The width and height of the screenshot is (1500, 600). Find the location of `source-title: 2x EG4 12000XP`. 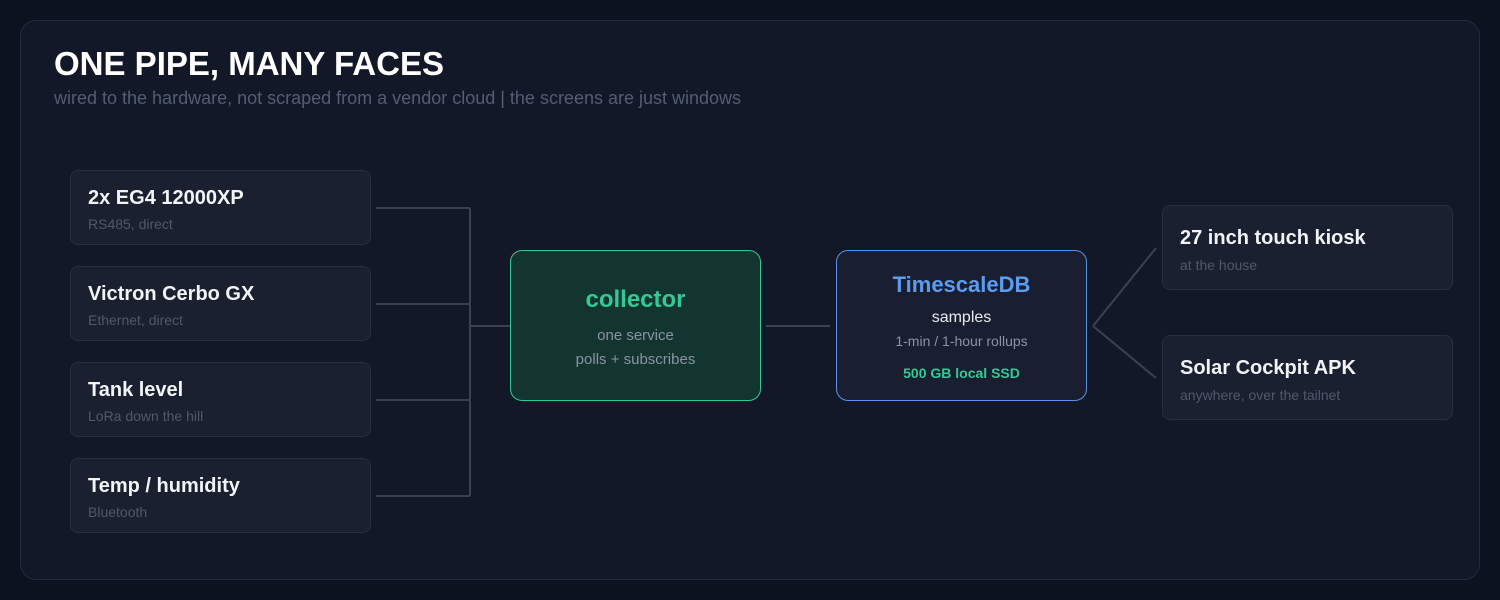

source-title: 2x EG4 12000XP is located at coordinates (166, 198).